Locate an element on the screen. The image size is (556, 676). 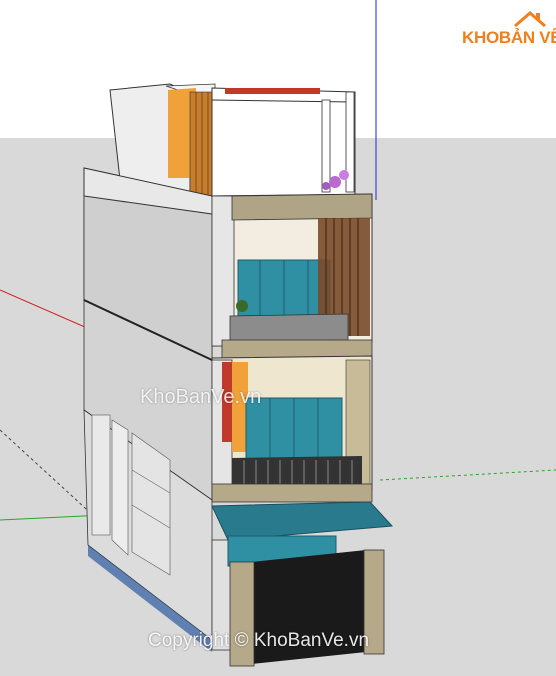
floor2-balcony-rail is located at coordinates (297, 471).